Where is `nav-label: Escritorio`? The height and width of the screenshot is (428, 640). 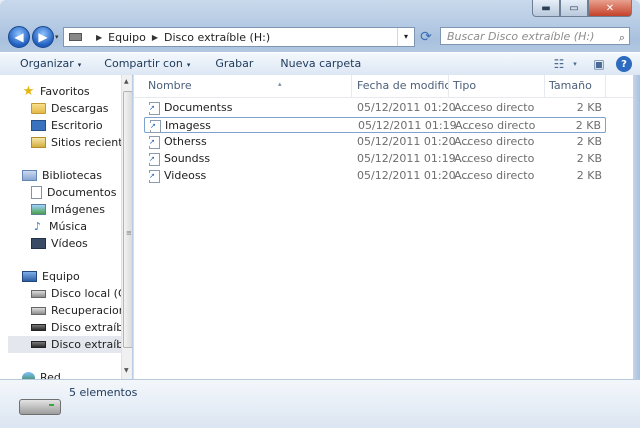
nav-label: Escritorio is located at coordinates (77, 125).